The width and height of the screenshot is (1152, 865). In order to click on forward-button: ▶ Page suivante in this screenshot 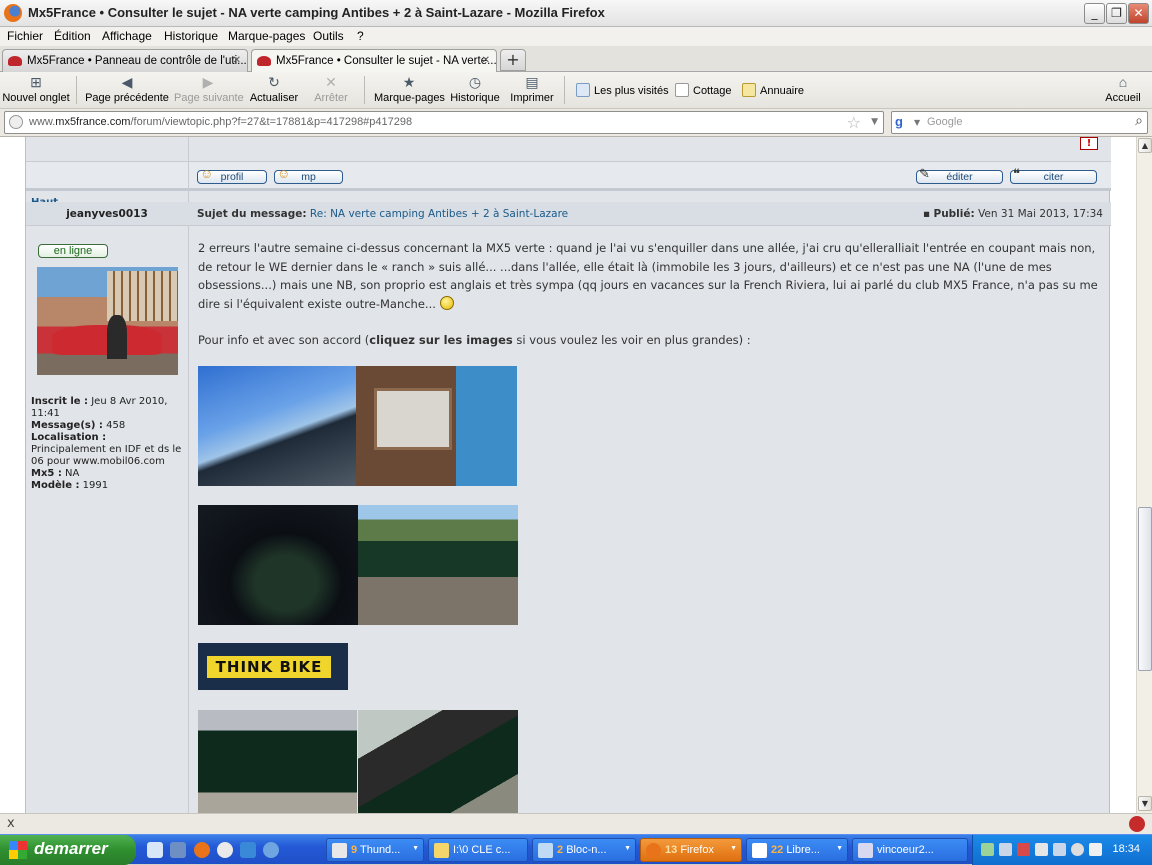, I will do `click(209, 89)`.